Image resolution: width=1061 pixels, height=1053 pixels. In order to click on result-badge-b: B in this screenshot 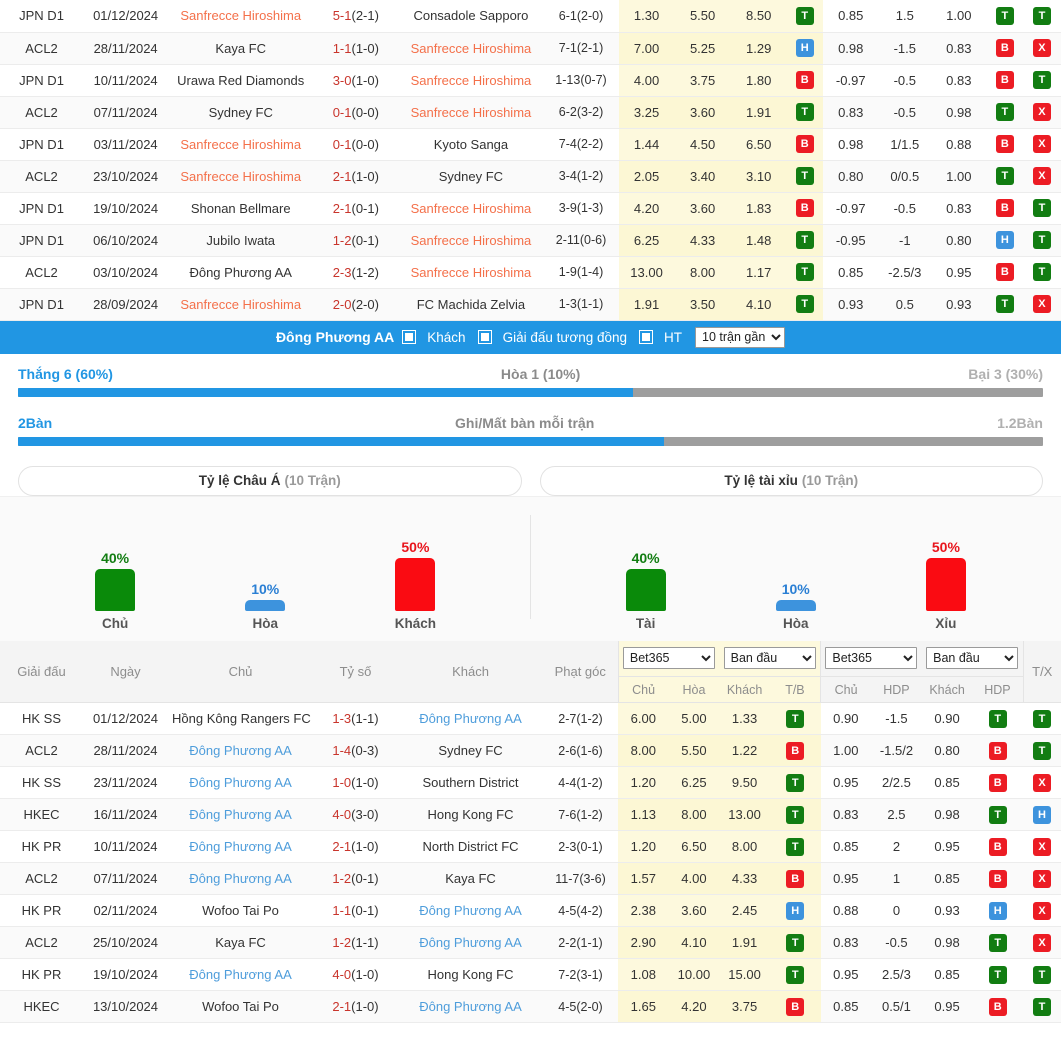, I will do `click(804, 144)`.